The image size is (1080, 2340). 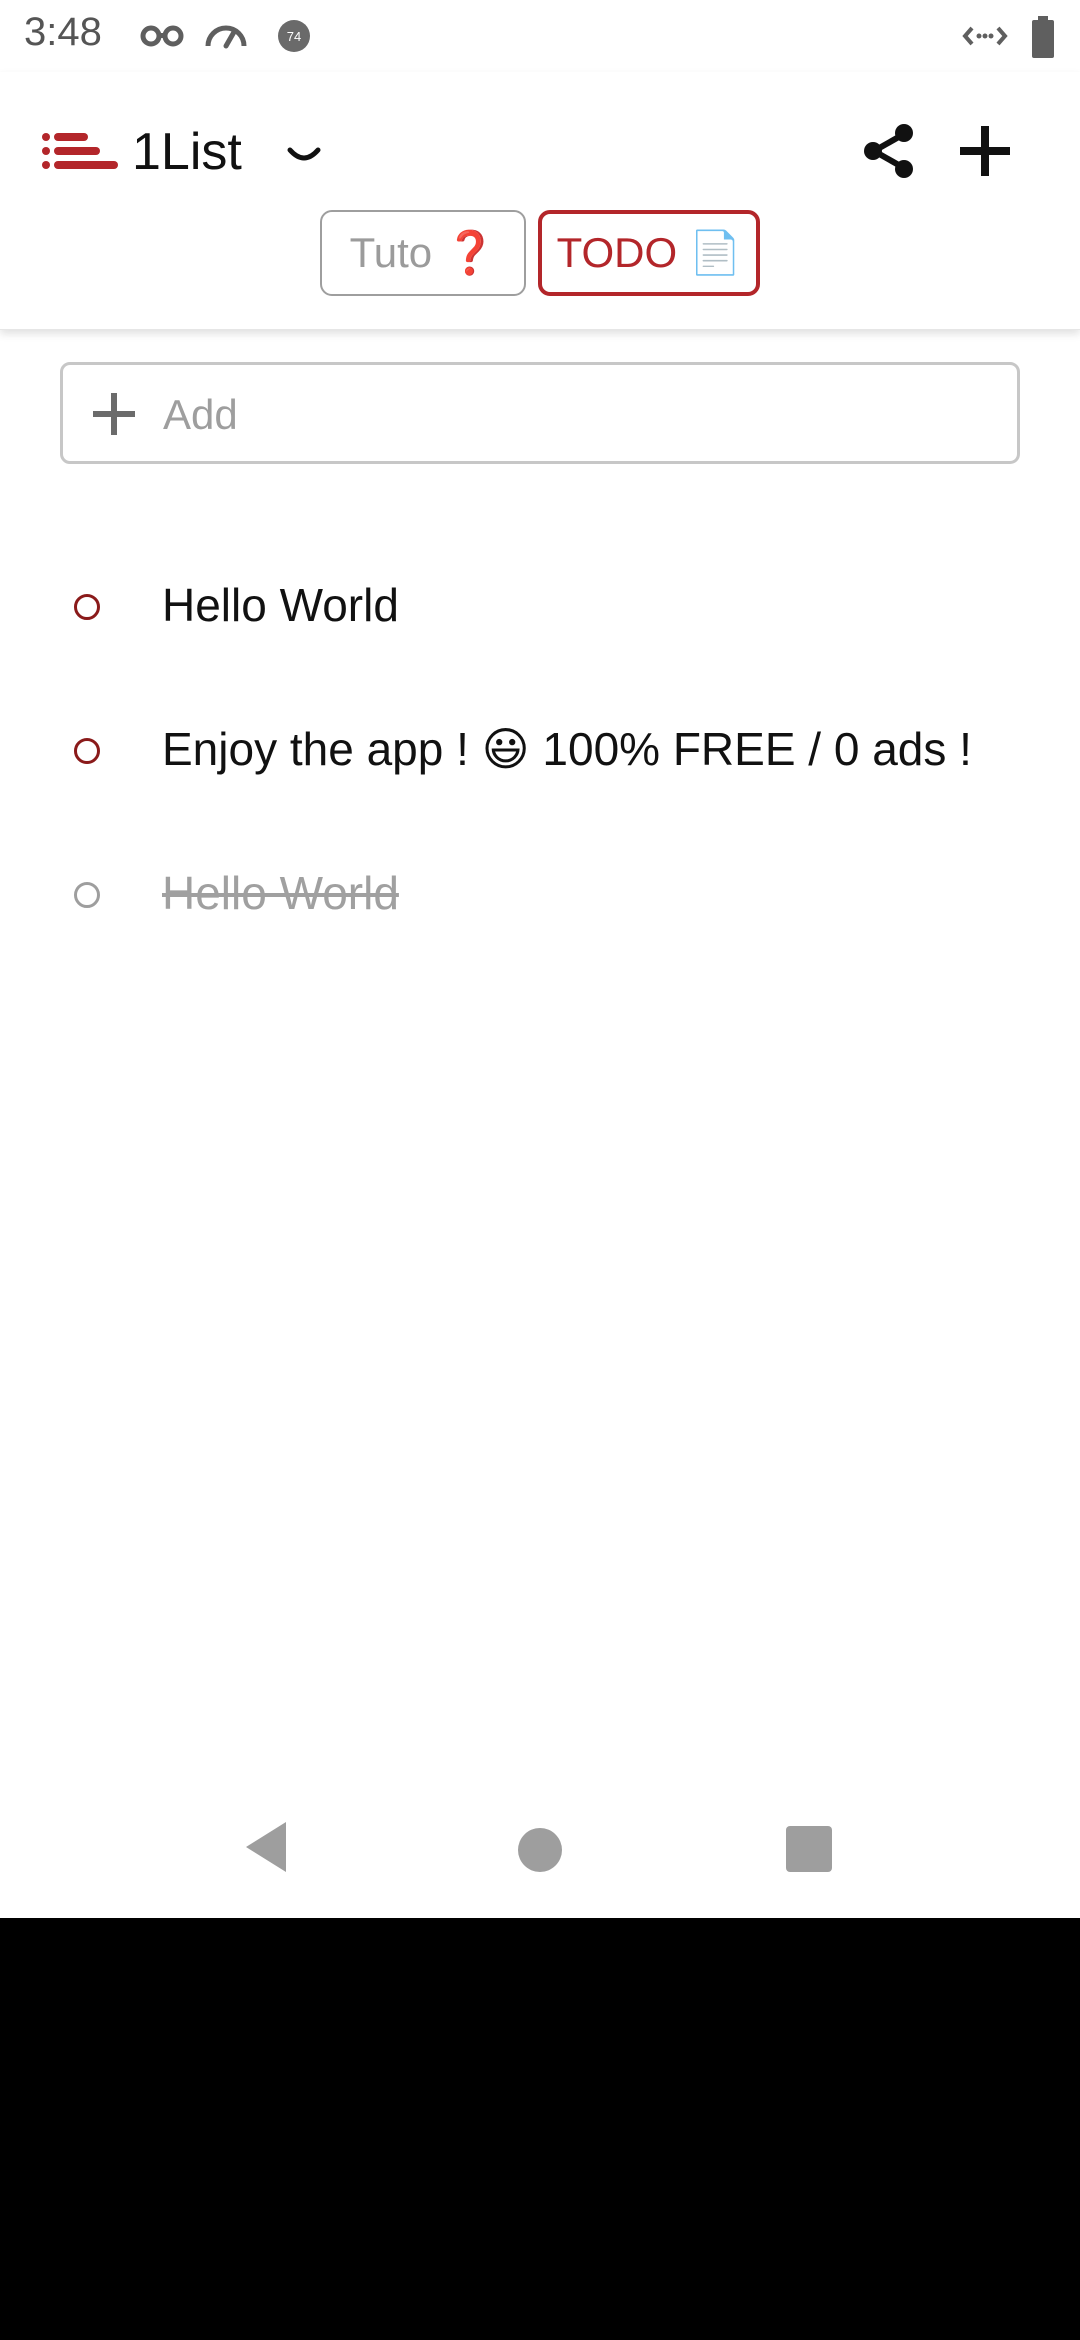 I want to click on question-icon: ❓, so click(x=470, y=252).